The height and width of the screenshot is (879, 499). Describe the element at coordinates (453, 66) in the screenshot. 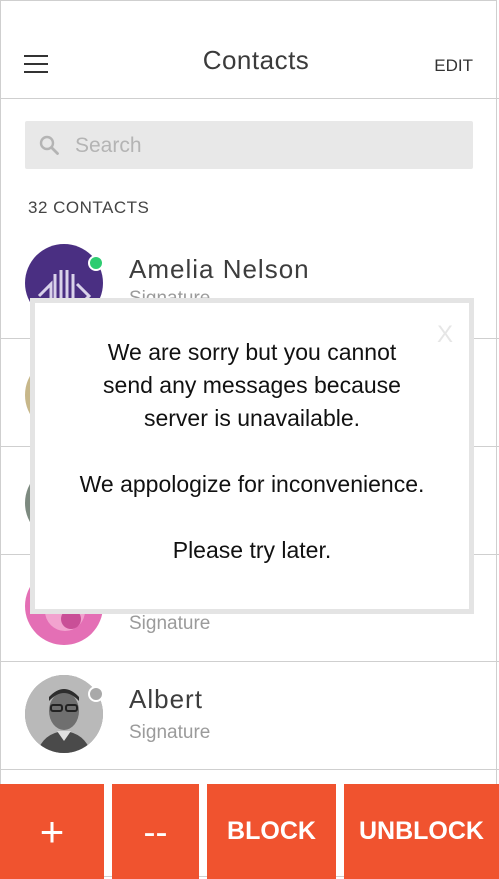

I see `edit-button: EDIT` at that location.